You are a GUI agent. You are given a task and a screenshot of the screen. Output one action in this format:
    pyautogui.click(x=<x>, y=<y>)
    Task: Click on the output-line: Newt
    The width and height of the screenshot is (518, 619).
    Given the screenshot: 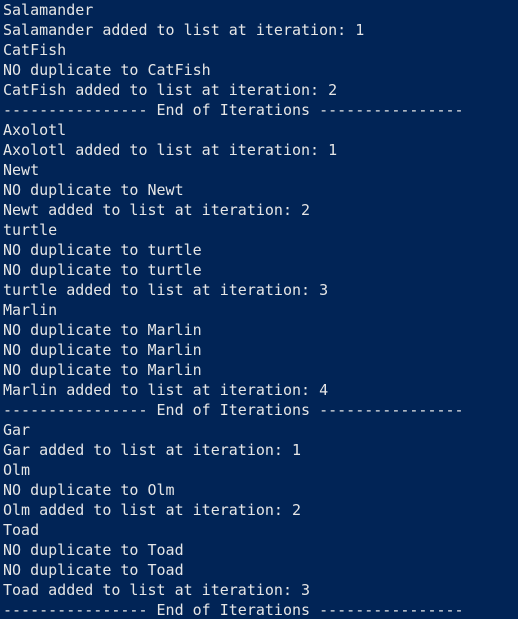 What is the action you would take?
    pyautogui.click(x=21, y=170)
    